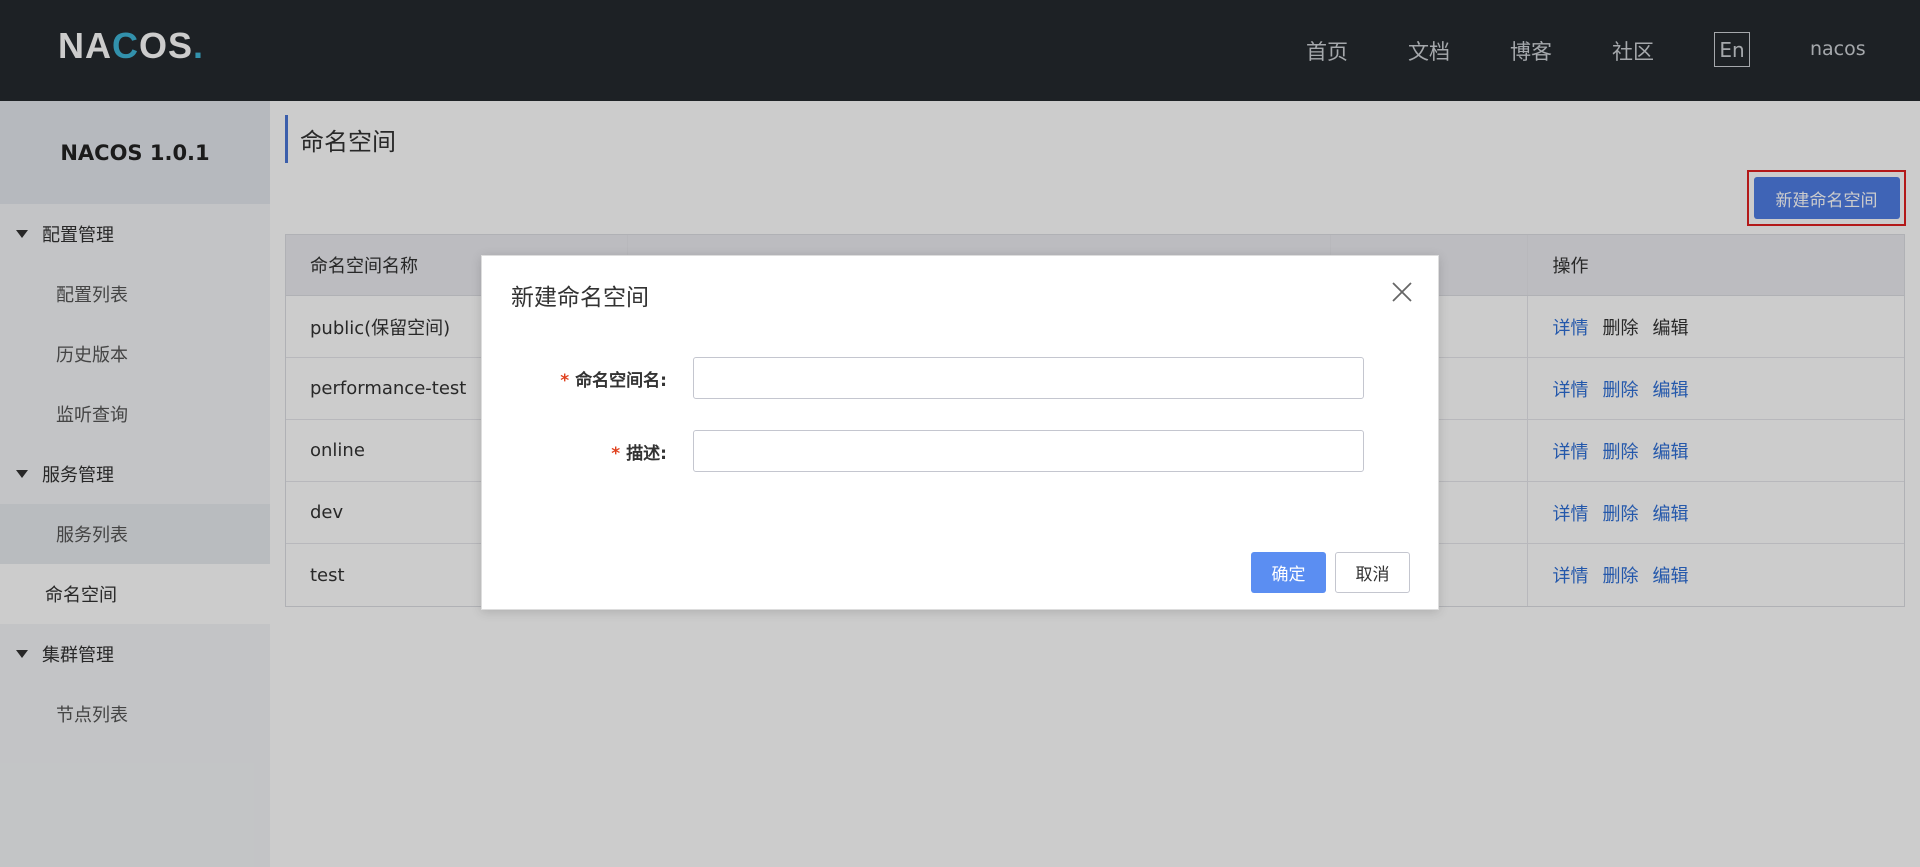 This screenshot has width=1920, height=867. Describe the element at coordinates (1372, 572) in the screenshot. I see `cancel-button: 取消` at that location.